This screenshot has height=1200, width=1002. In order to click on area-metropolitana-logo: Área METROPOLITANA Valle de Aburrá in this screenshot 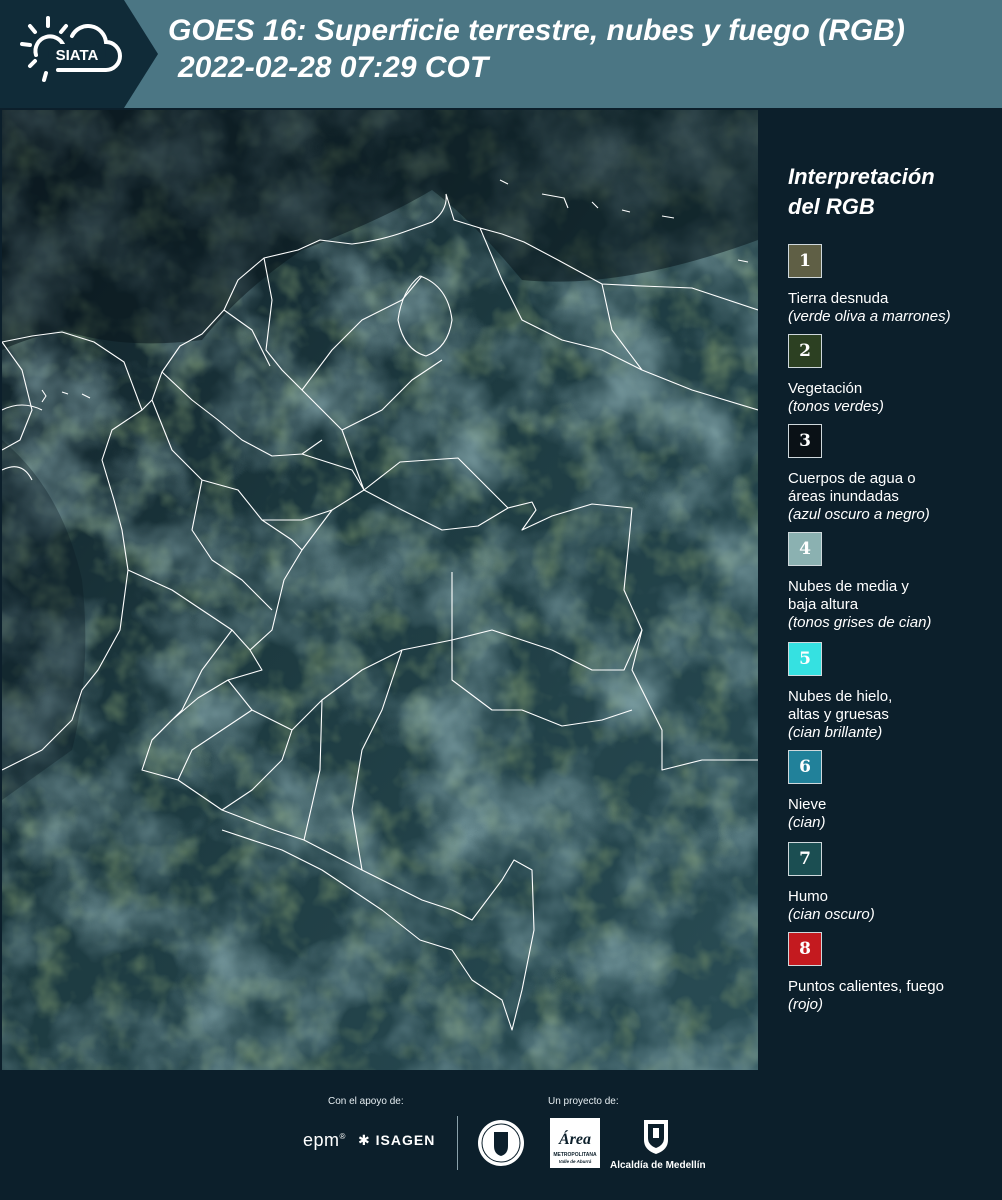, I will do `click(575, 1143)`.